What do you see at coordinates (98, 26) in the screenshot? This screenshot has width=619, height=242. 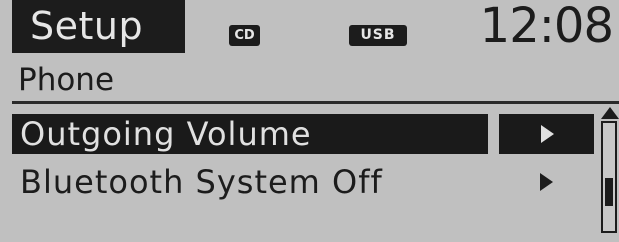 I see `setup-mode-tab: Setup` at bounding box center [98, 26].